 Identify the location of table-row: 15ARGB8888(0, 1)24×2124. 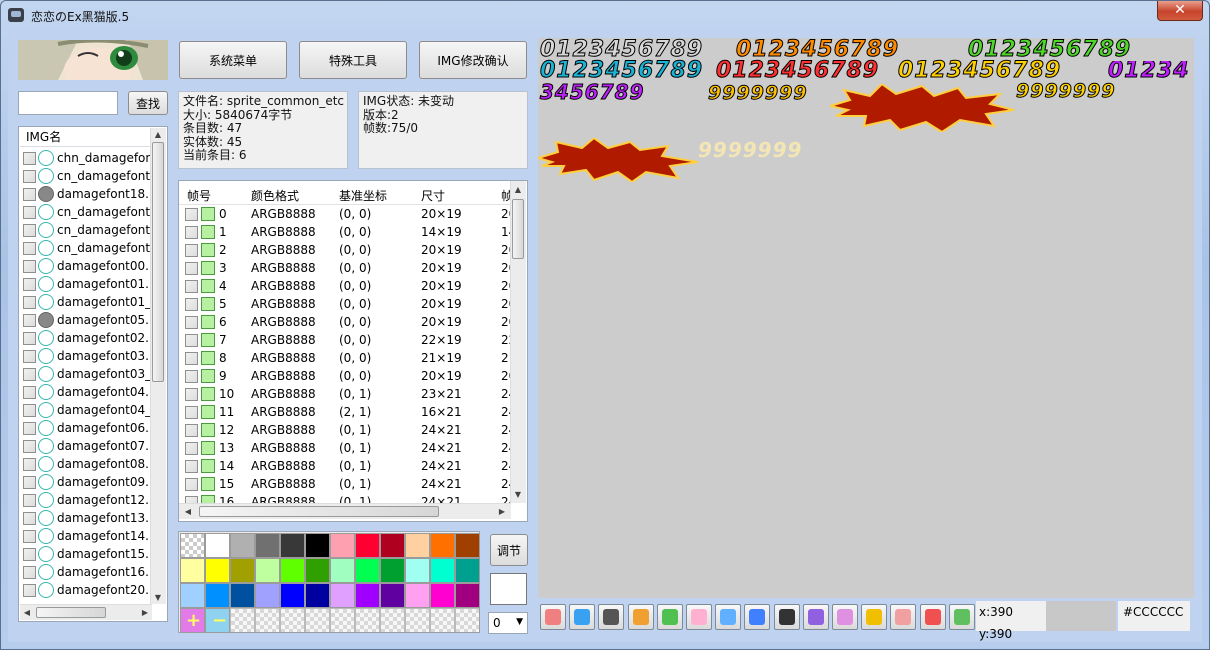
(347, 484).